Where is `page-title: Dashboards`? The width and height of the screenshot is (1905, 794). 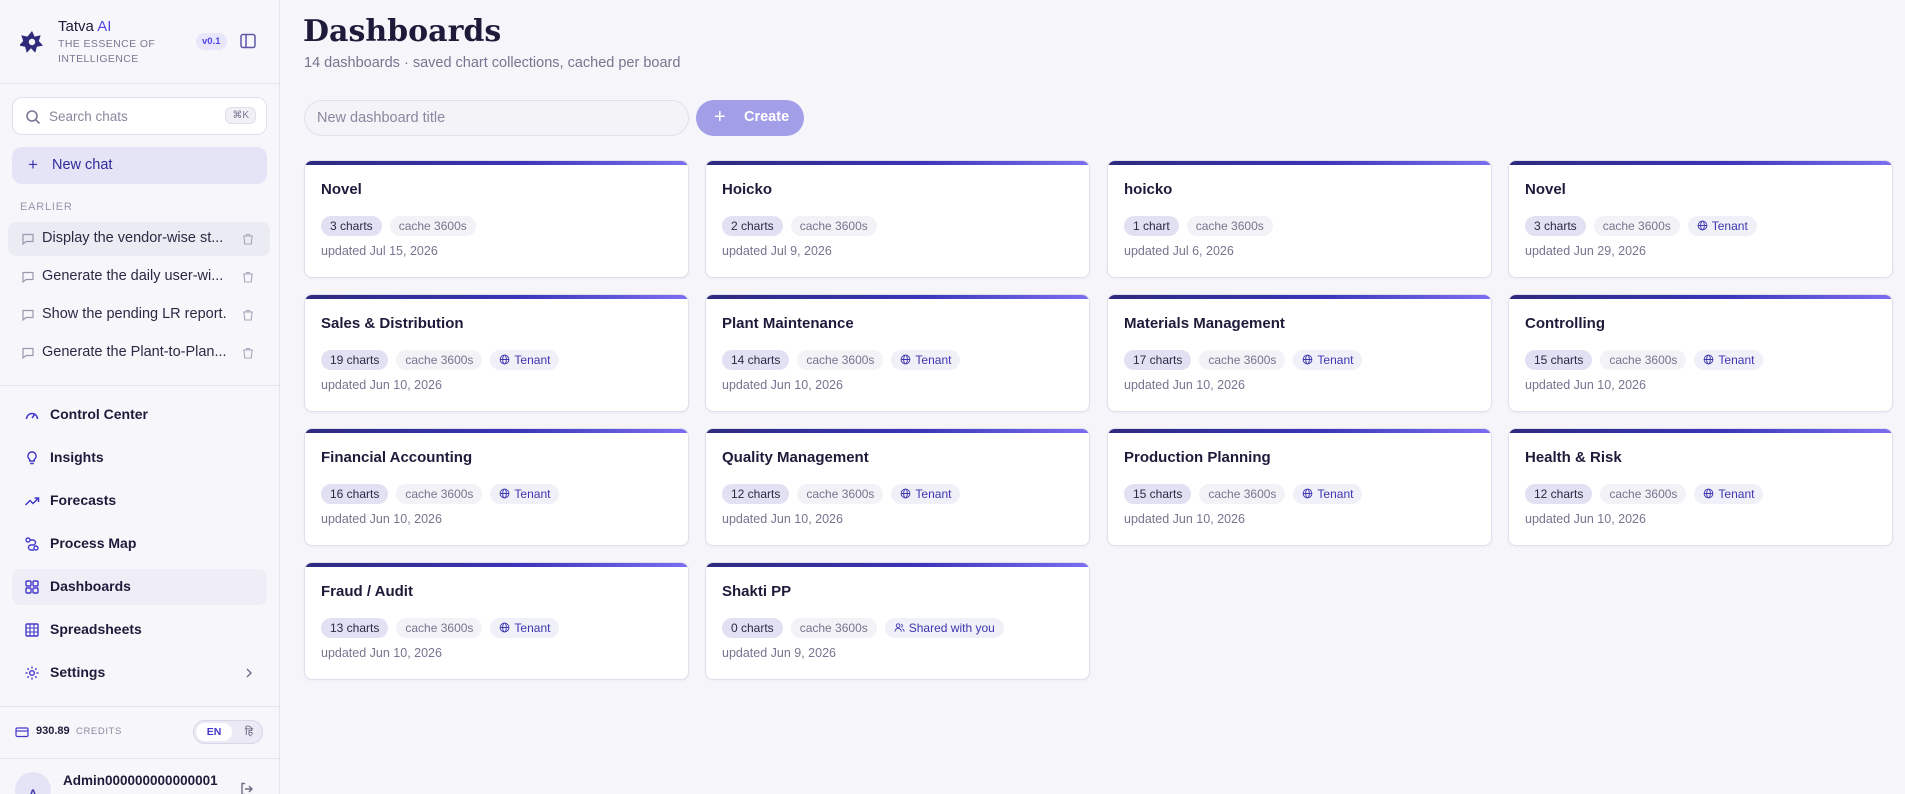 page-title: Dashboards is located at coordinates (402, 31).